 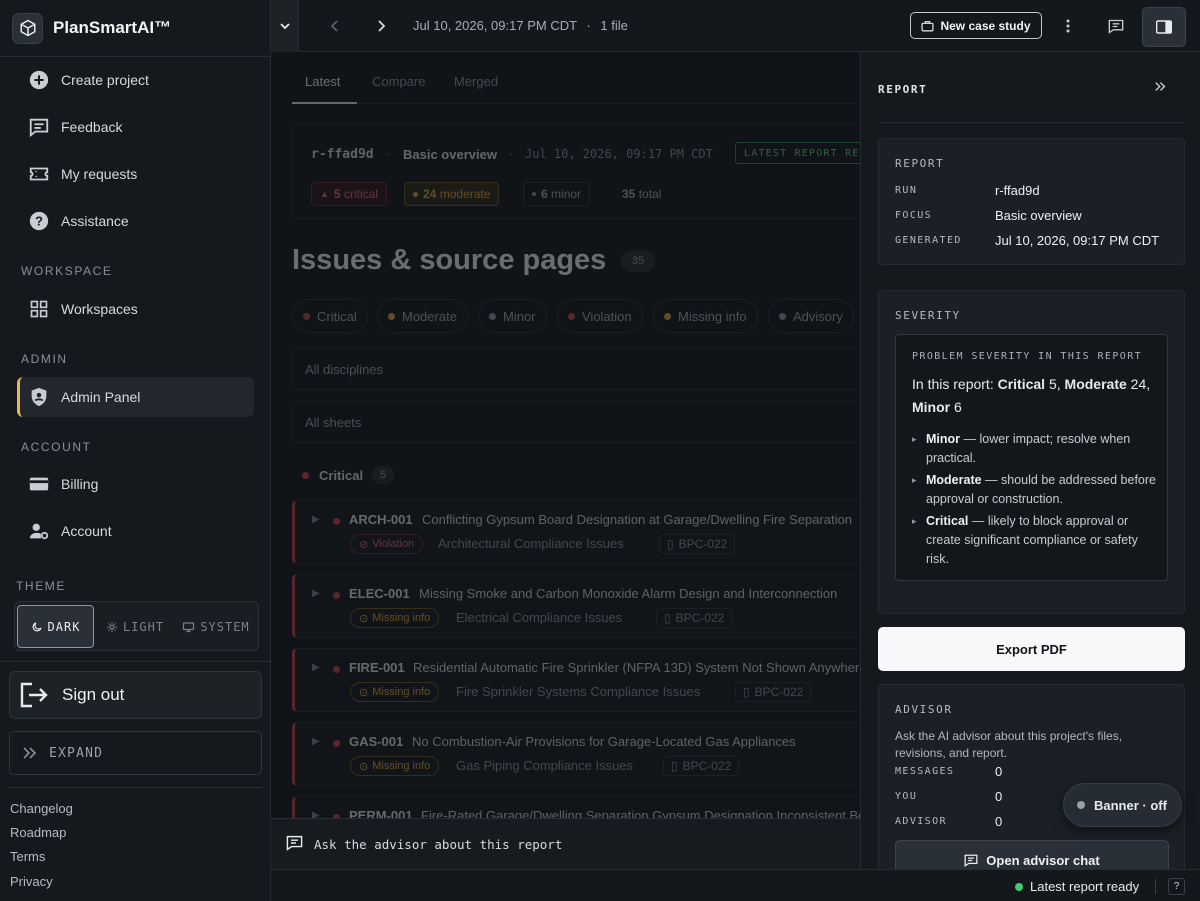 I want to click on sidebar-item-my-requests: My requests, so click(x=135, y=174).